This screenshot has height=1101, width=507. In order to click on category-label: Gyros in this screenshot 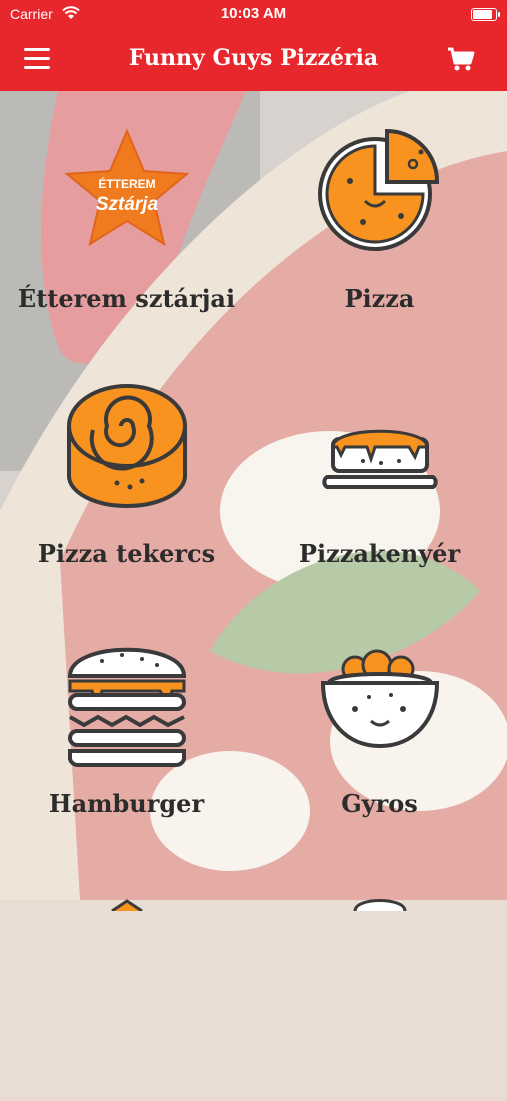, I will do `click(379, 803)`.